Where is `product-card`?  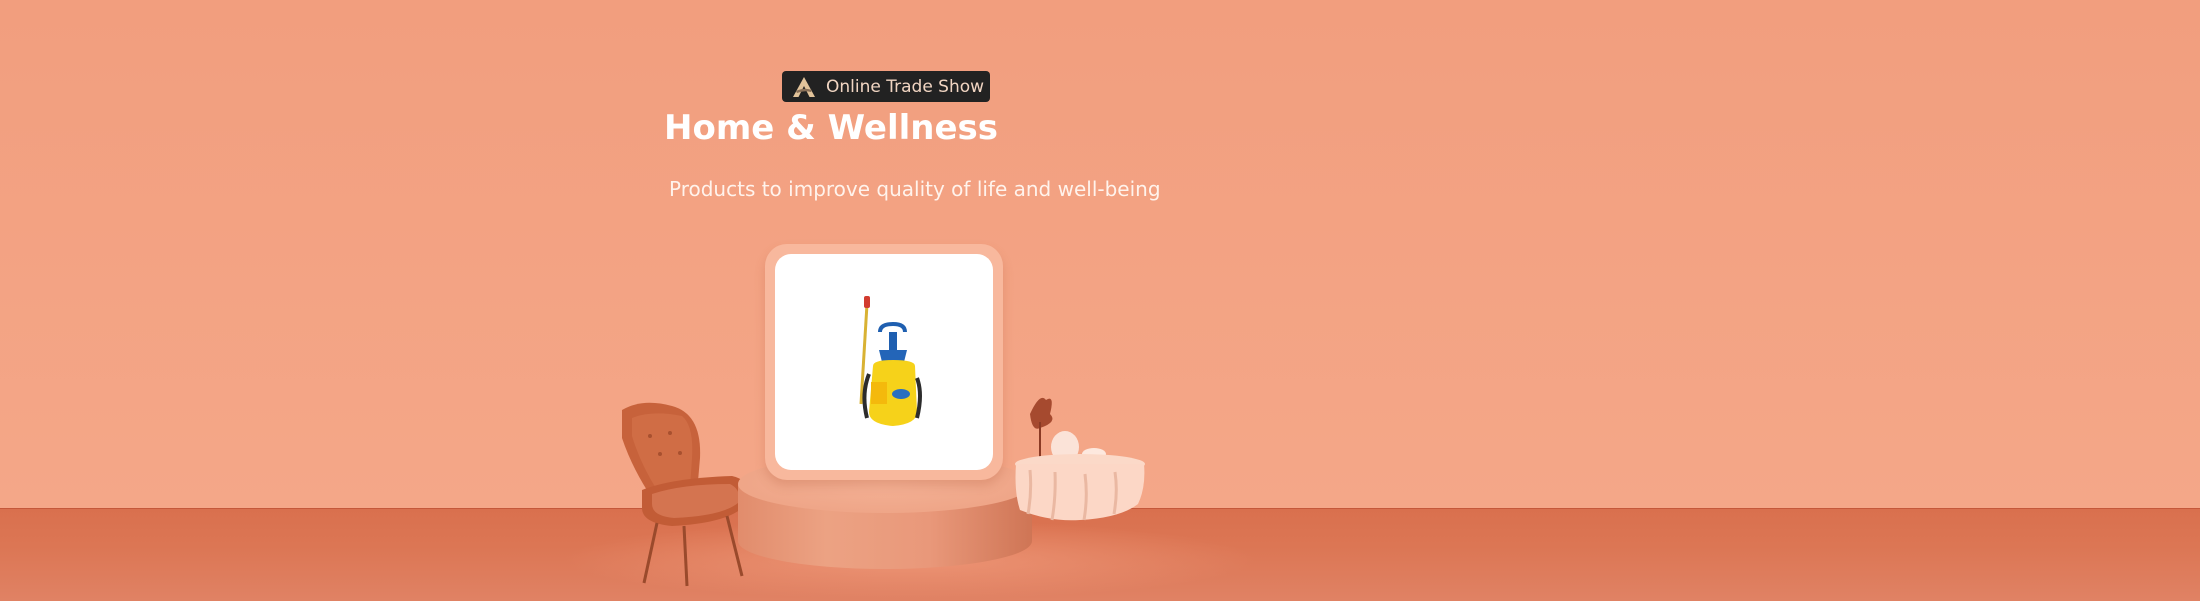
product-card is located at coordinates (884, 362).